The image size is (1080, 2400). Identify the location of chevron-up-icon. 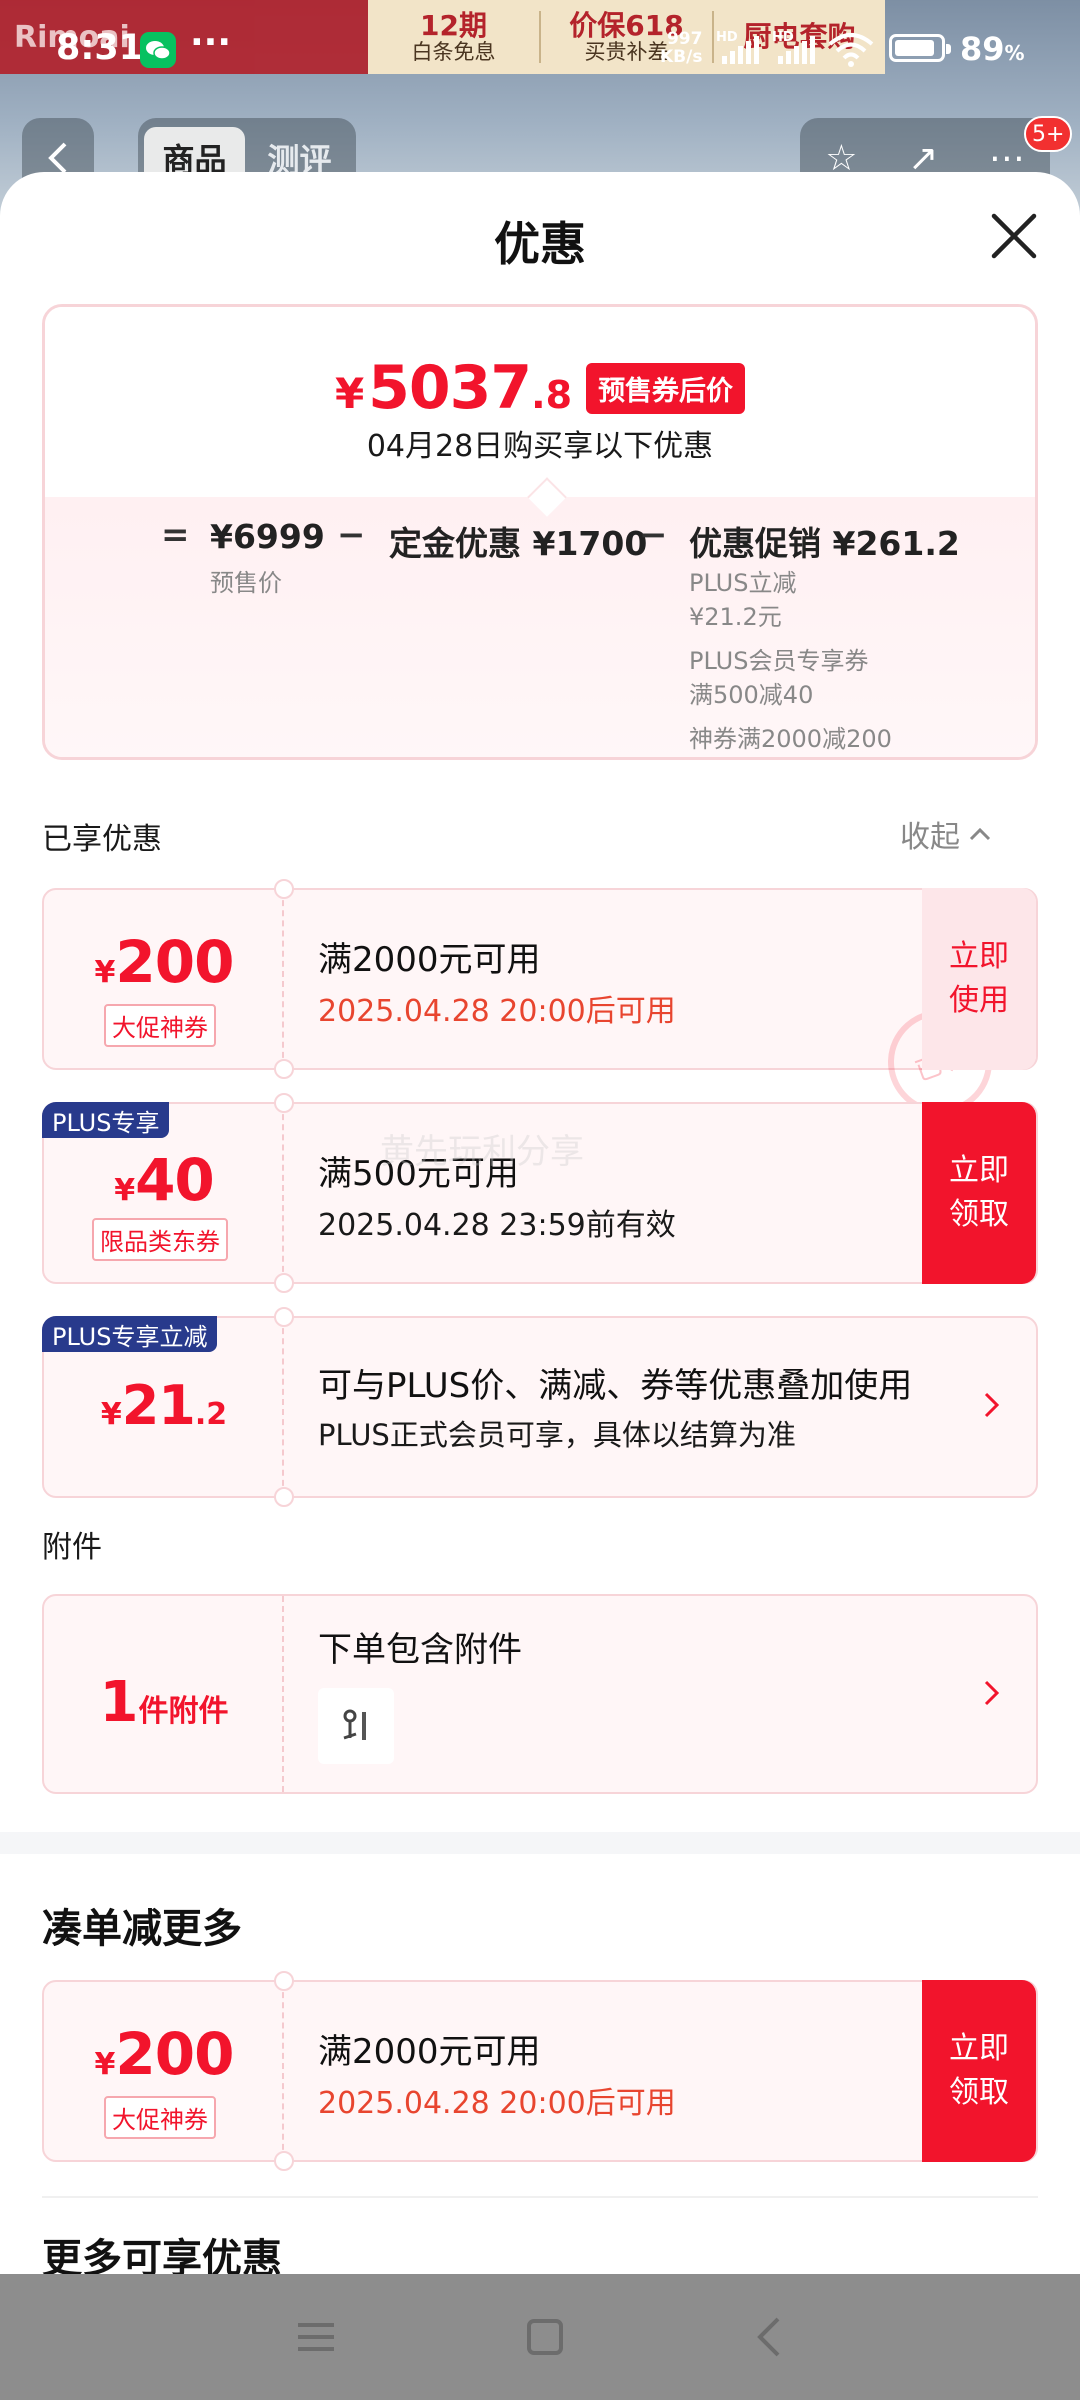
(980, 834).